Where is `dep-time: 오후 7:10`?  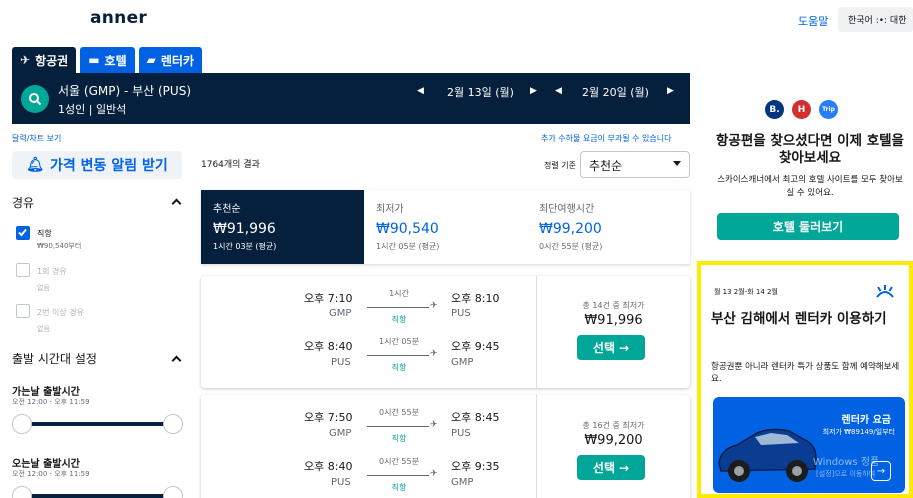 dep-time: 오후 7:10 is located at coordinates (328, 298).